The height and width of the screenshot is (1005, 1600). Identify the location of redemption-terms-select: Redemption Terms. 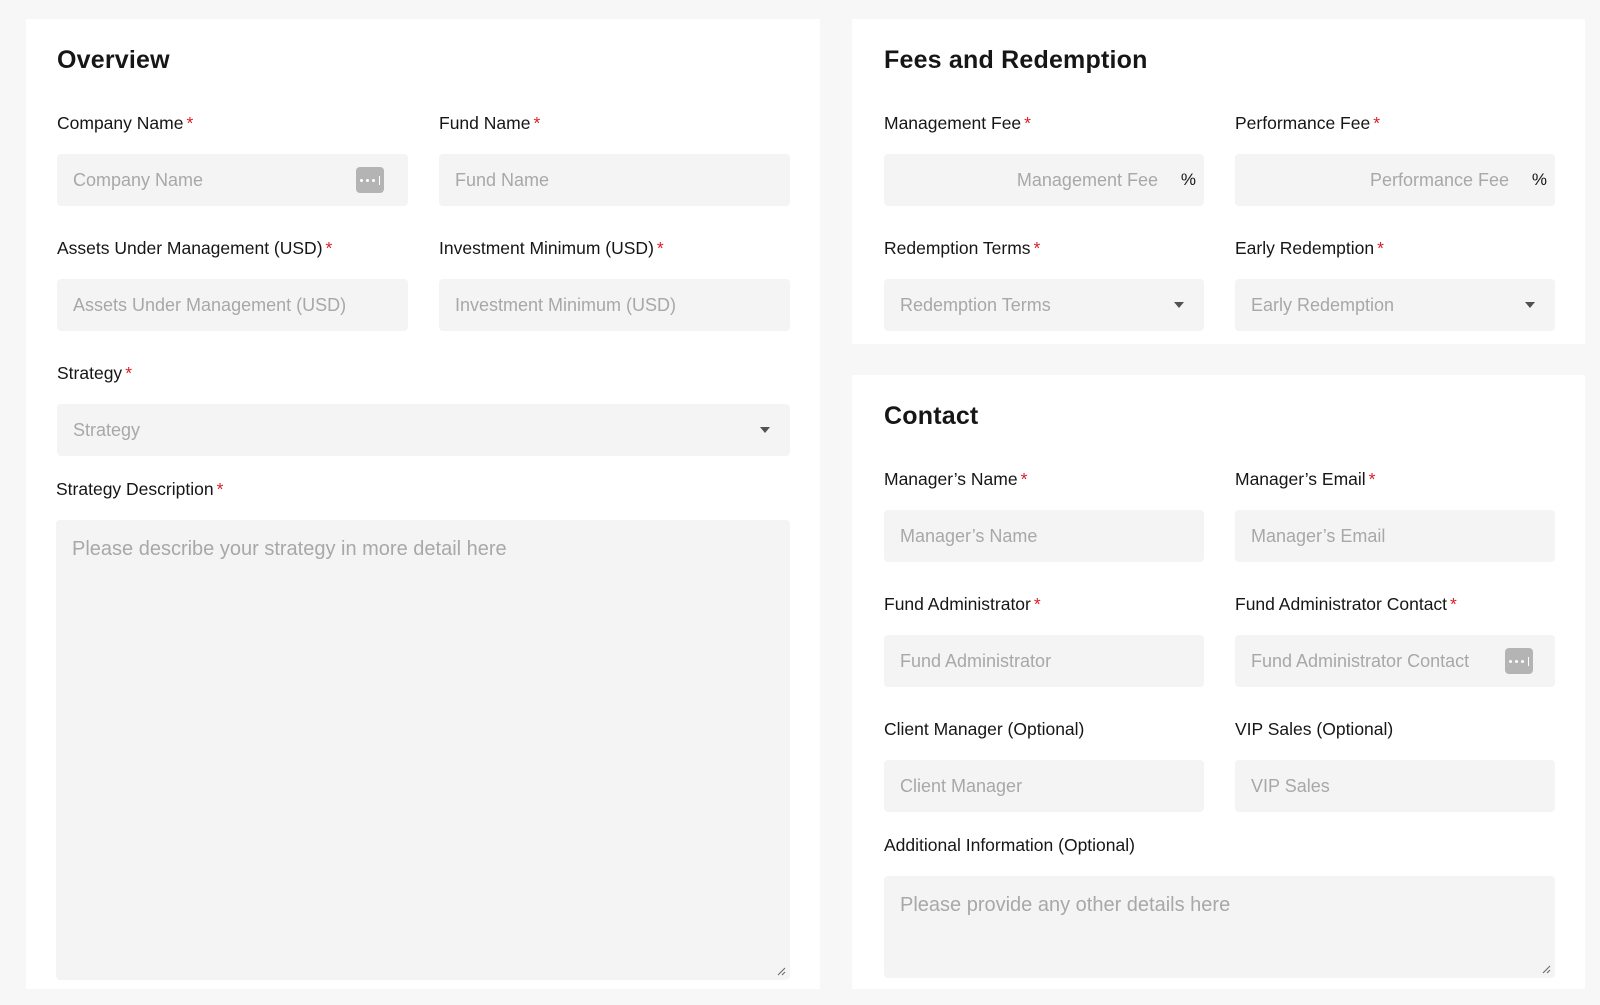
(1044, 305).